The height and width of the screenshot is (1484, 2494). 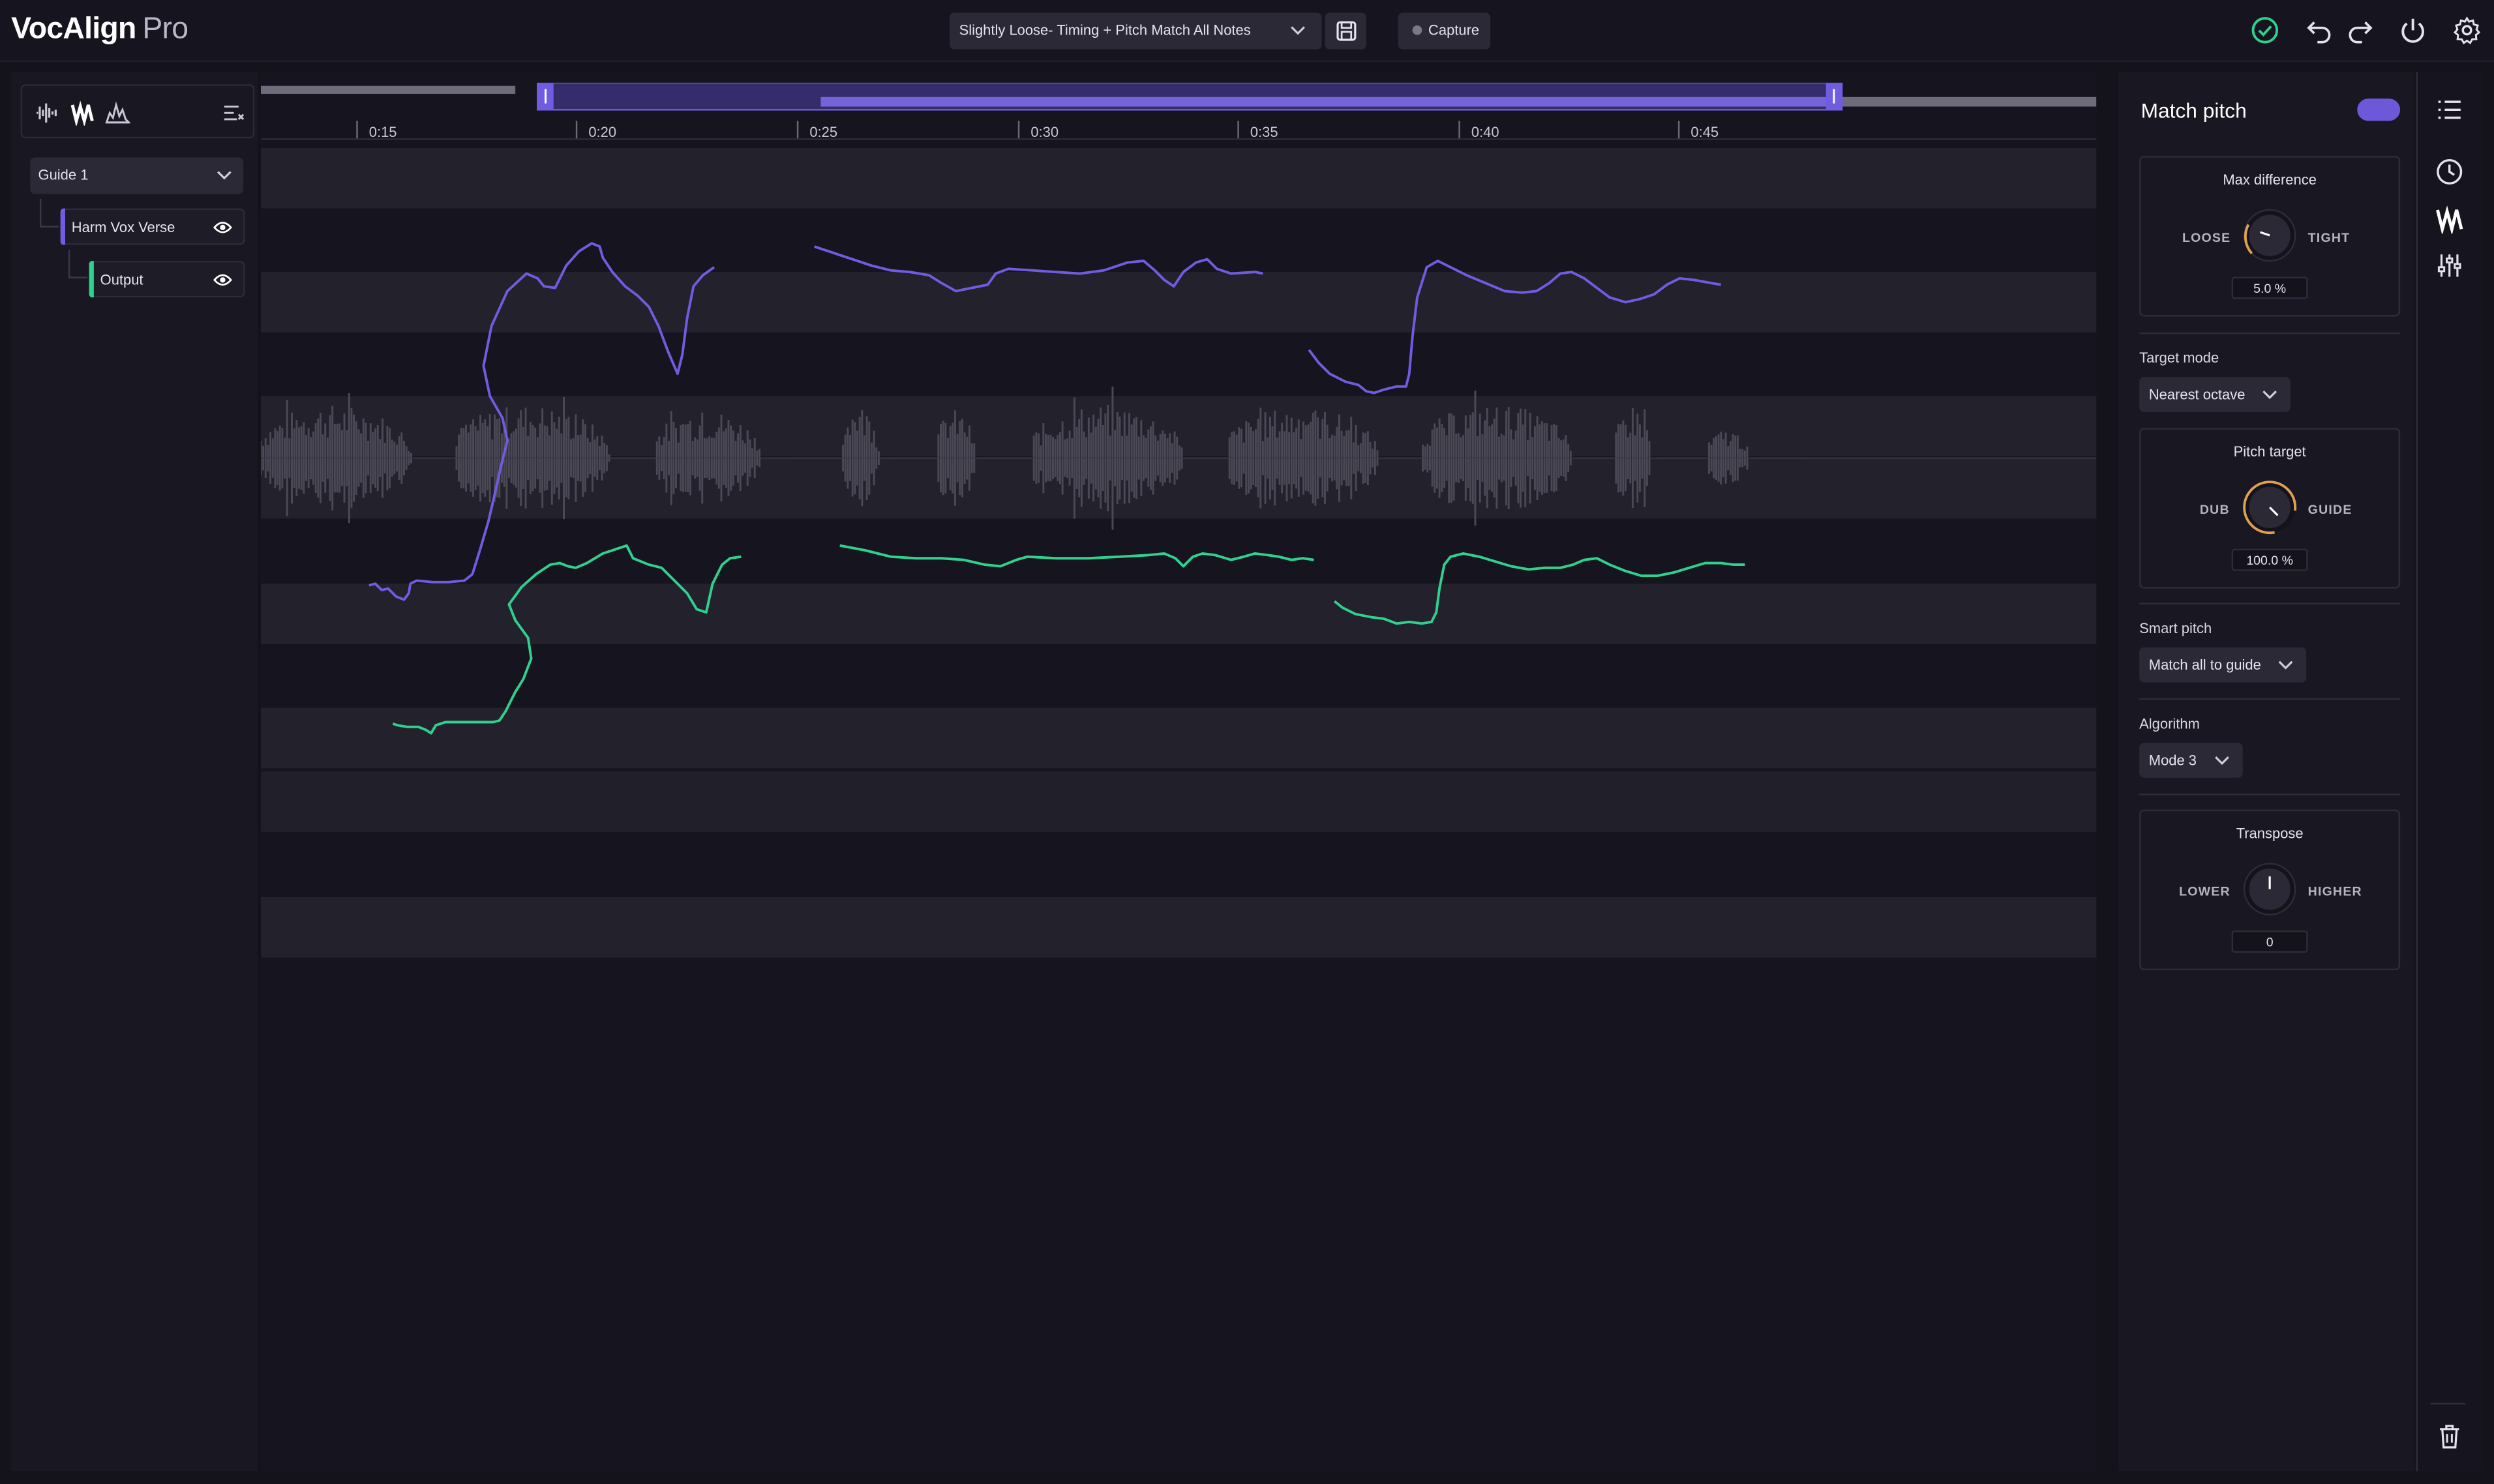 I want to click on algorithm-label: Algorithm, so click(x=2169, y=723).